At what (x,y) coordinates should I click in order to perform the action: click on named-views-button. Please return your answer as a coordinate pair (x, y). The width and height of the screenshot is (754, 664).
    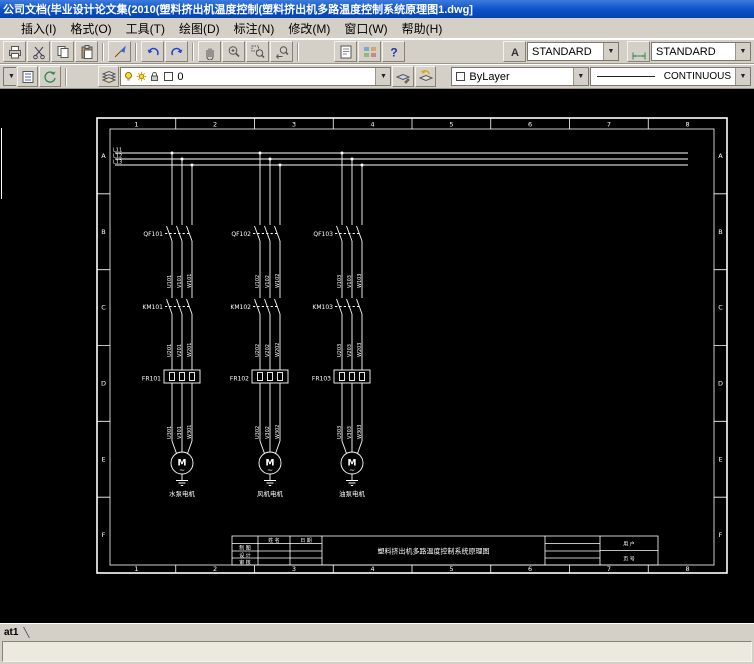
    Looking at the image, I should click on (28, 76).